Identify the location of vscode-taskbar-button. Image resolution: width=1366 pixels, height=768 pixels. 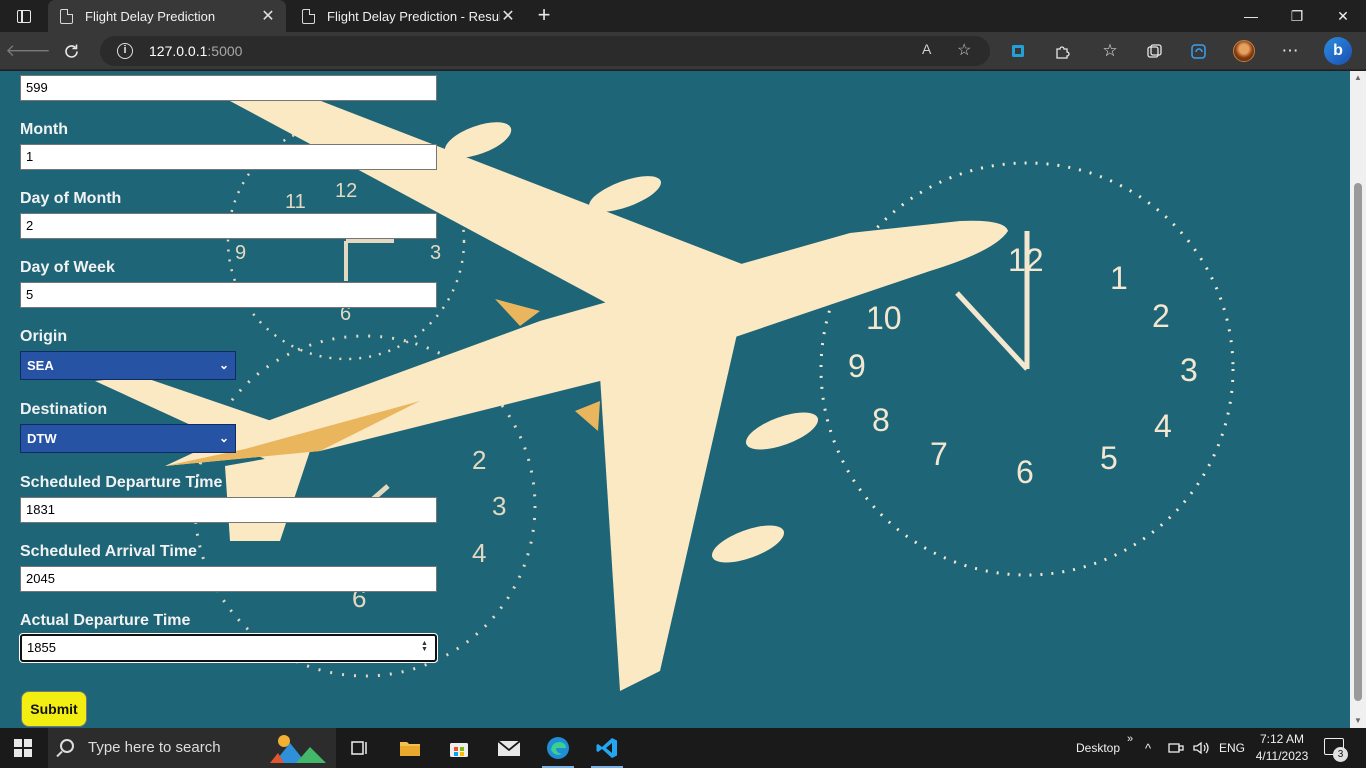
(607, 748).